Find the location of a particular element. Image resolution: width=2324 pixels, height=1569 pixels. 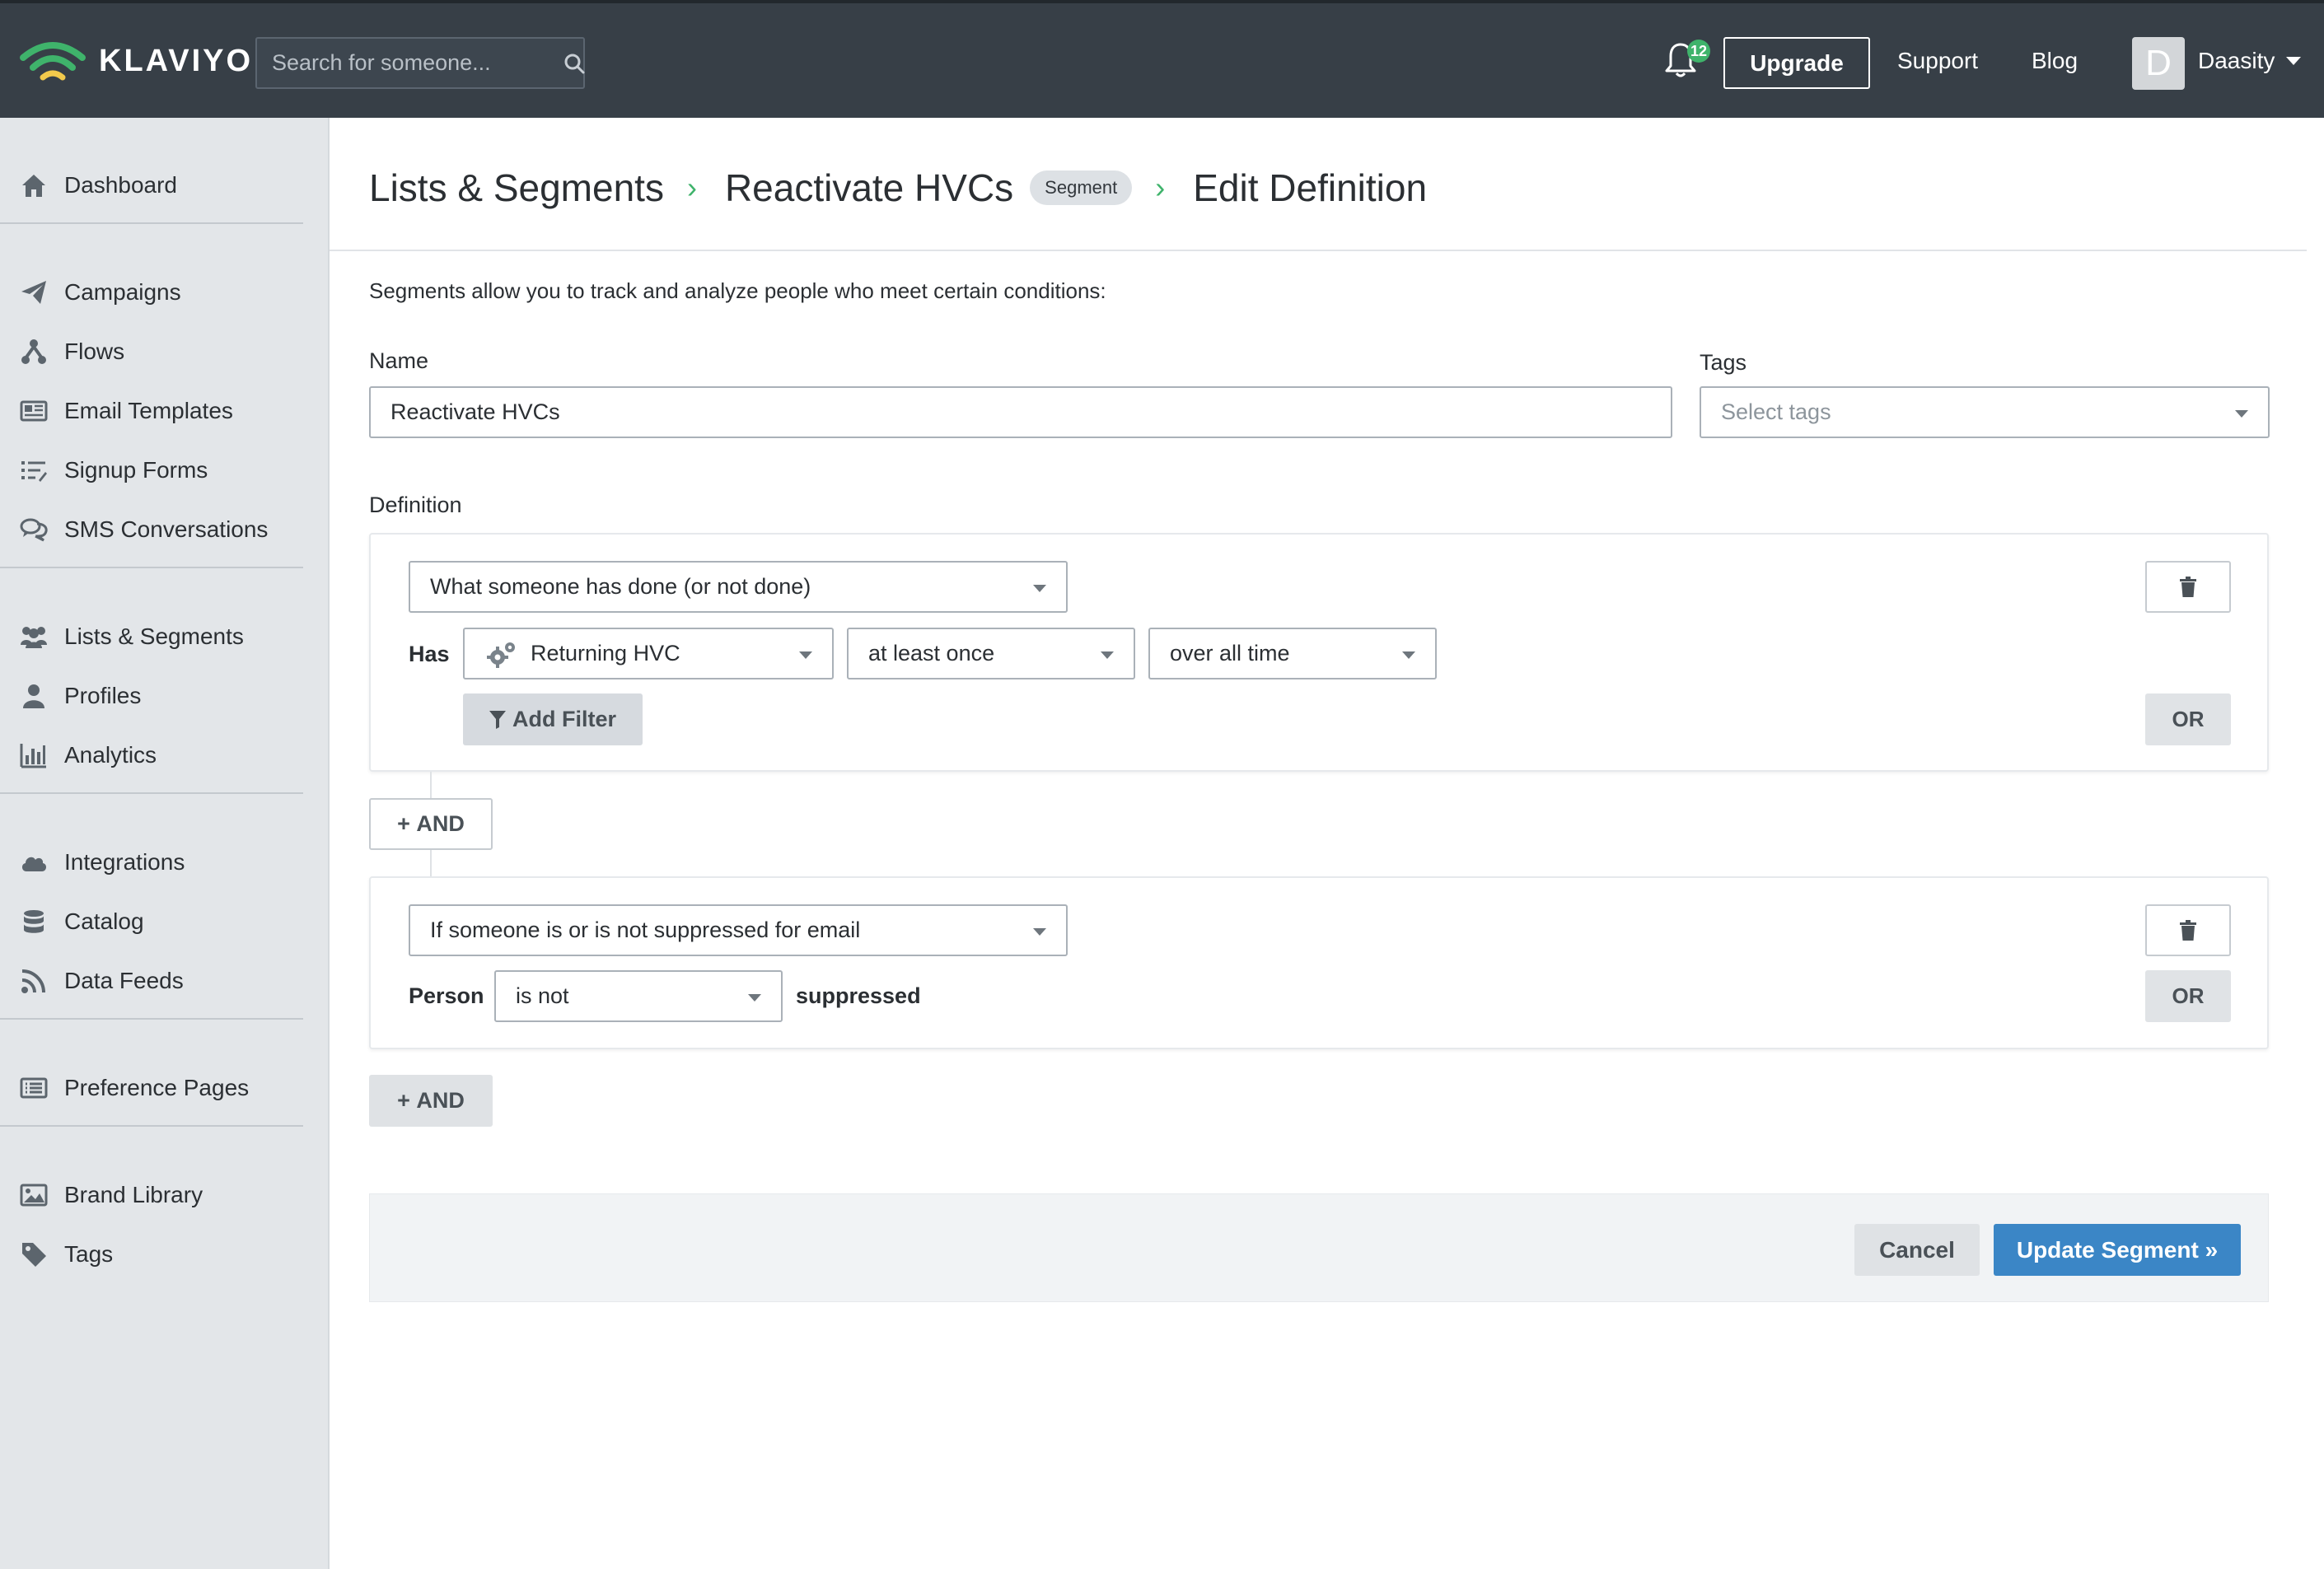

sidebar-item-flows: Flows is located at coordinates (71, 352).